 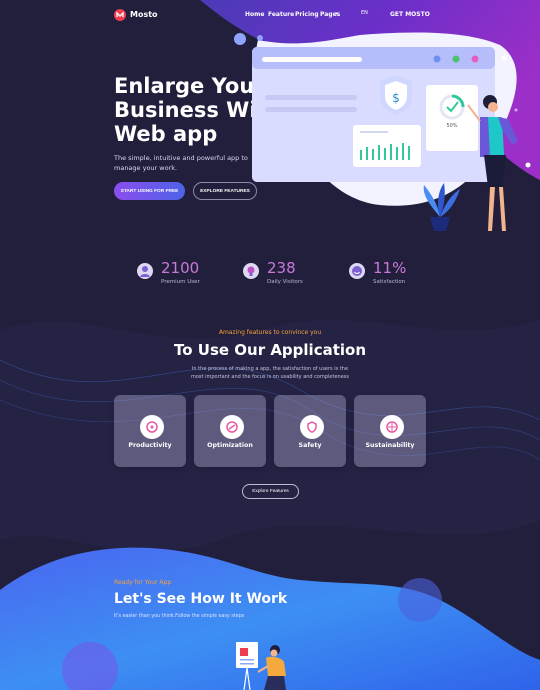 I want to click on smile-icon, so click(x=357, y=271).